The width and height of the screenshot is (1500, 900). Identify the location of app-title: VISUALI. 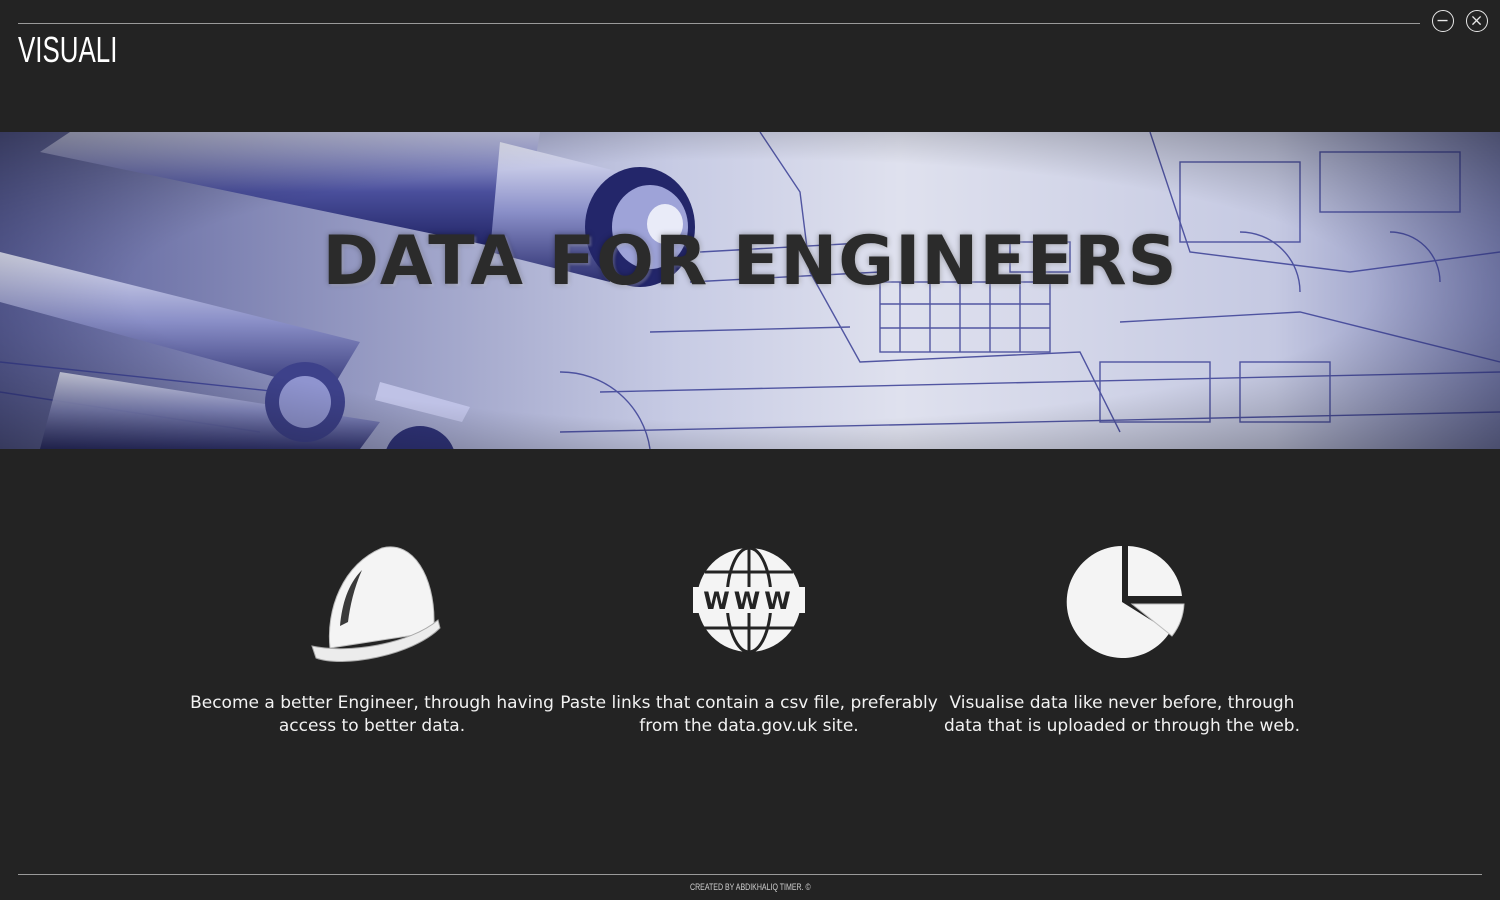
(68, 49).